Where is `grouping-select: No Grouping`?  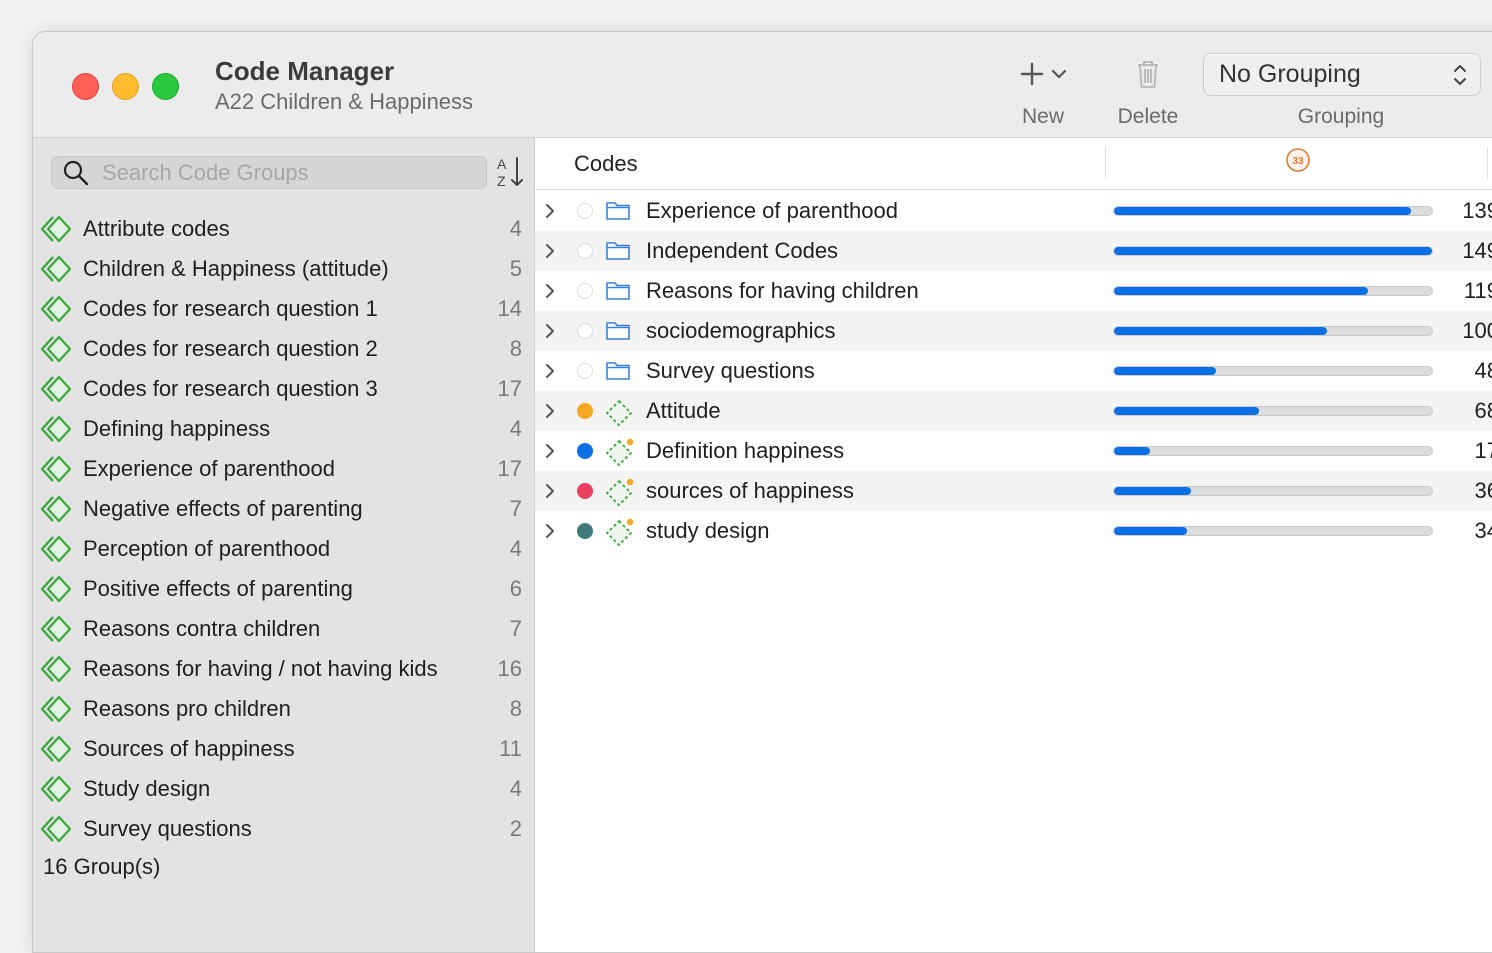
grouping-select: No Grouping is located at coordinates (1342, 74).